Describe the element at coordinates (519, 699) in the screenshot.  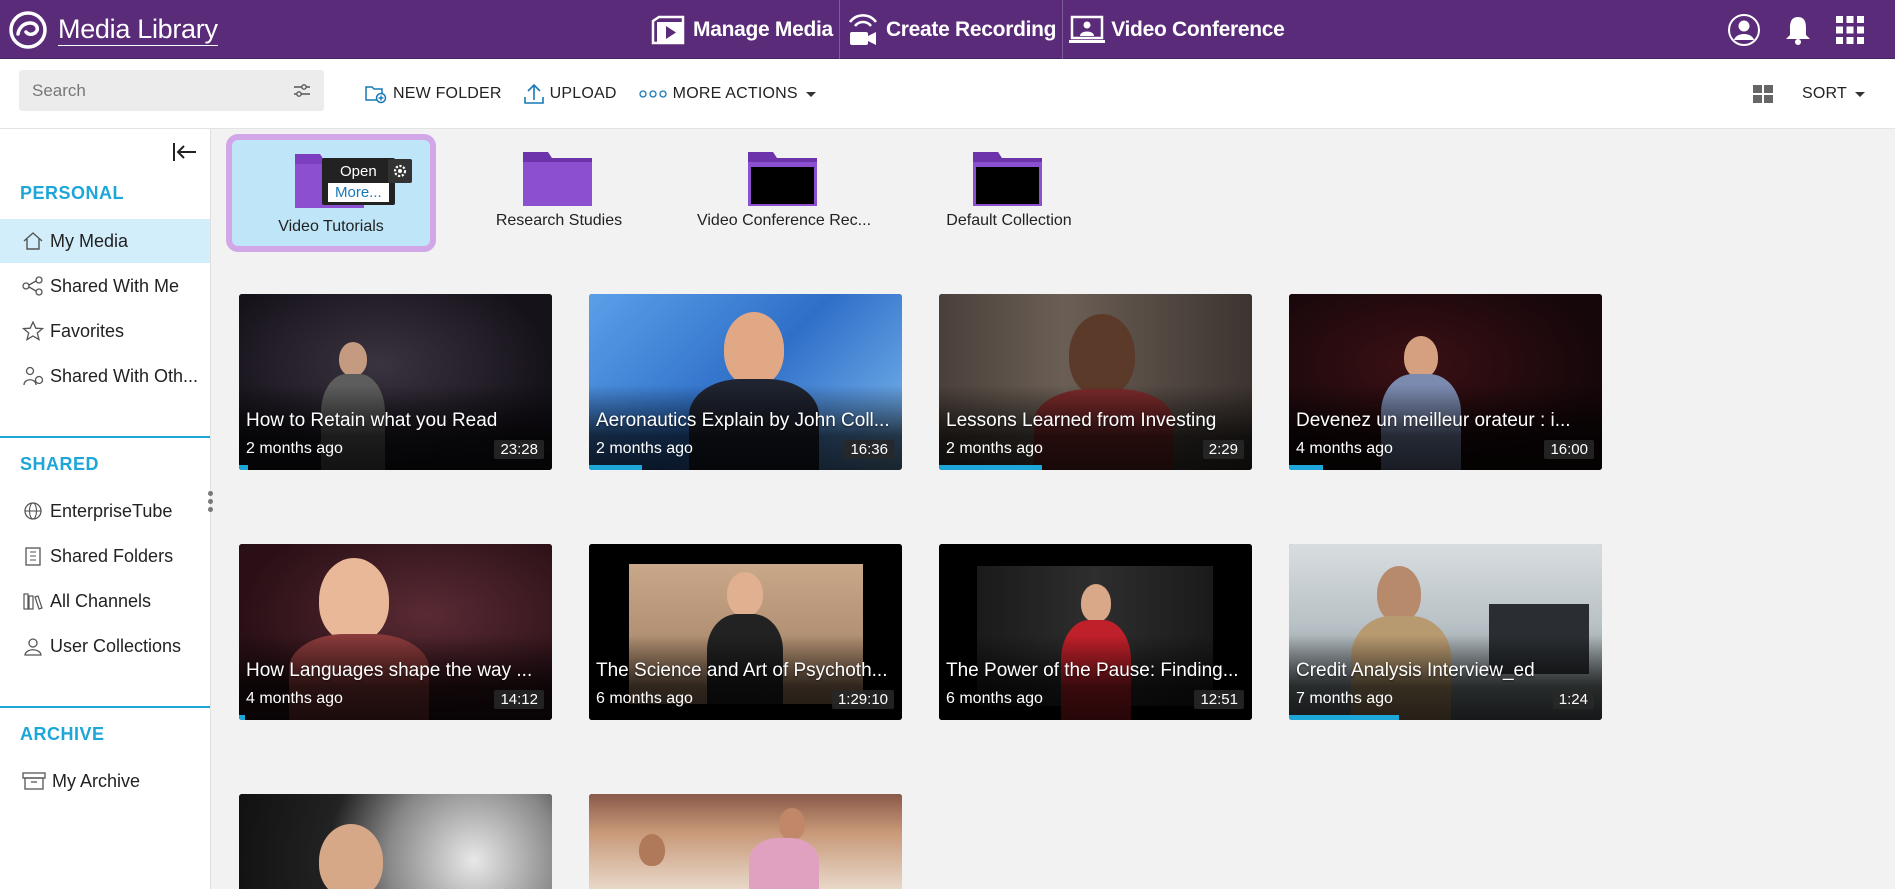
I see `media-duration: 14:12` at that location.